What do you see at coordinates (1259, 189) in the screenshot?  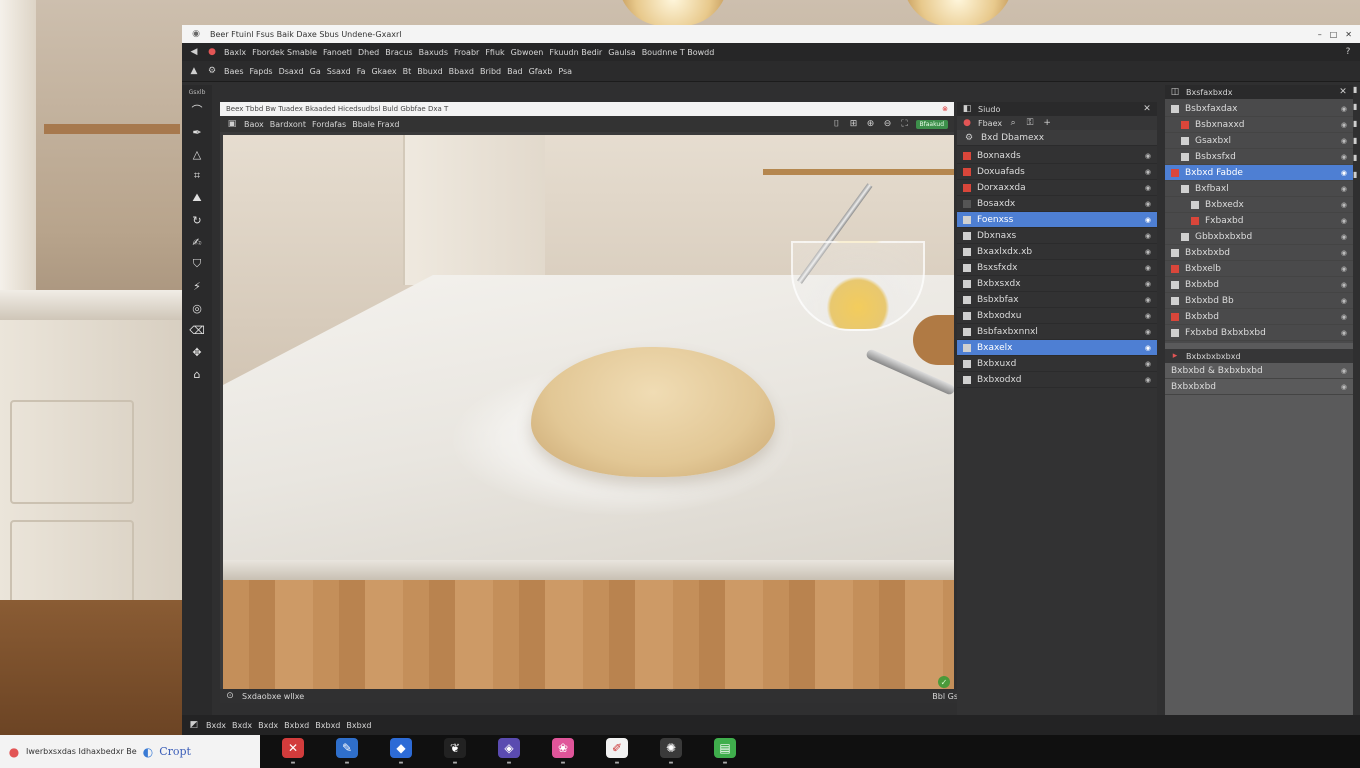 I see `property-row: Bxfbaxl ◉` at bounding box center [1259, 189].